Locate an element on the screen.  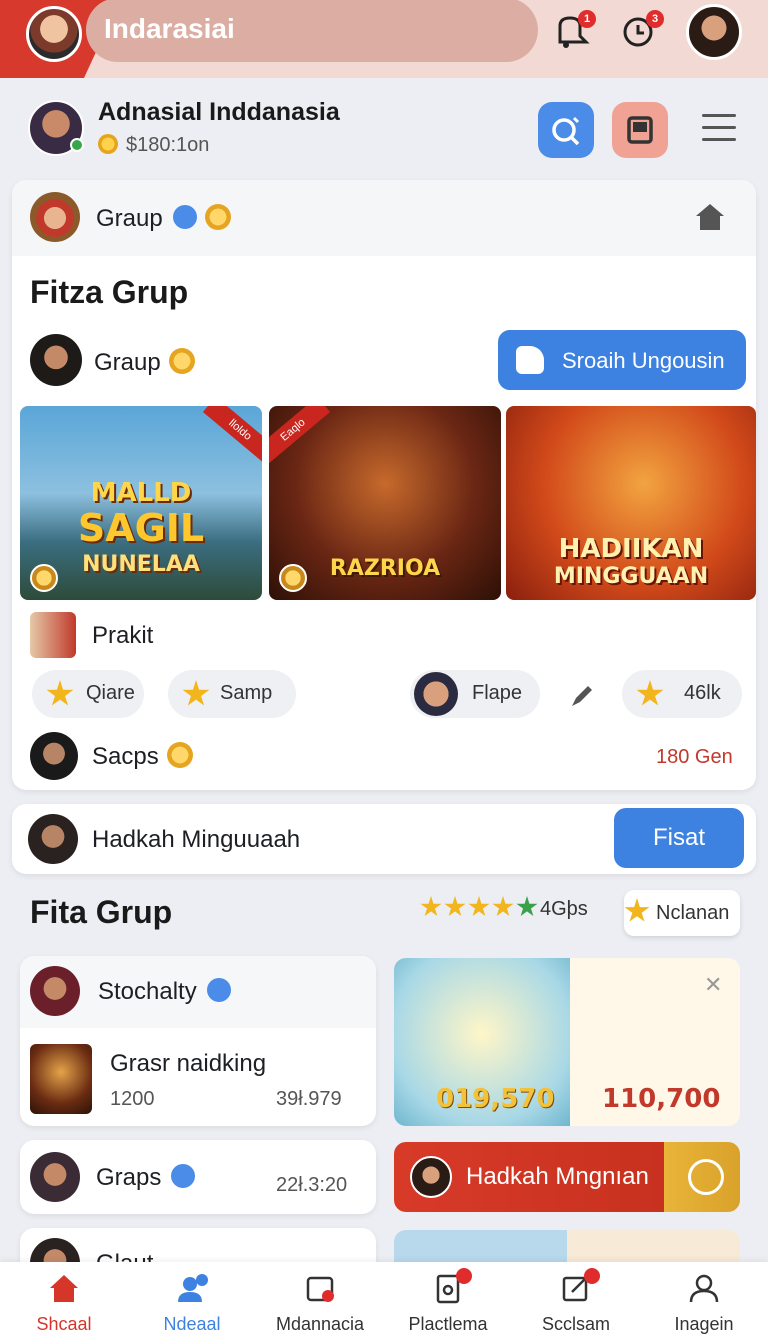
weekly-reward-label: Hadkah Mngnıan is located at coordinates (557, 1176).